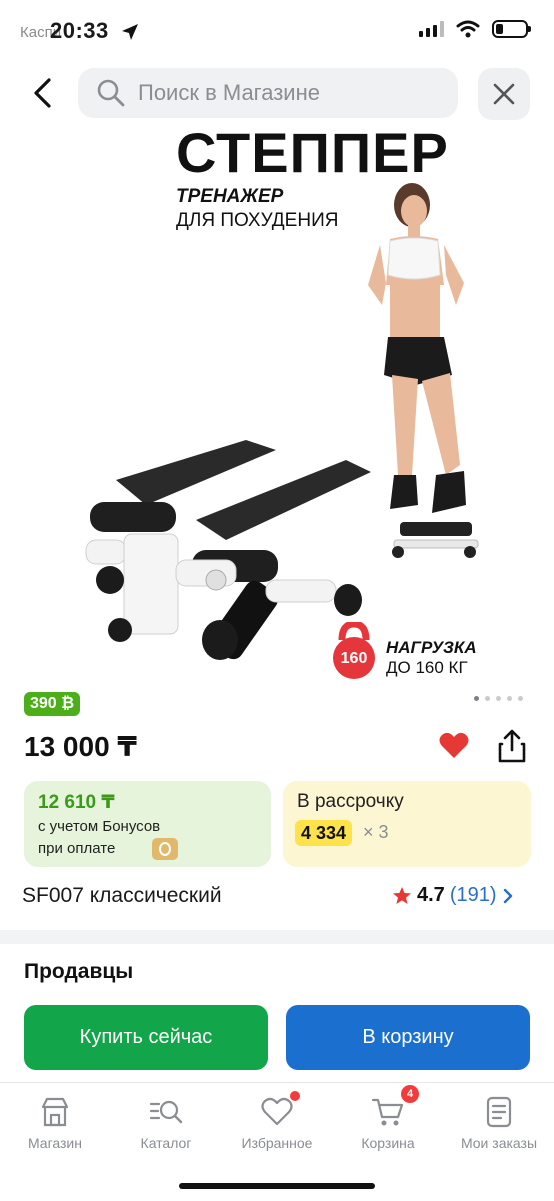 The width and height of the screenshot is (554, 1201). Describe the element at coordinates (230, 196) in the screenshot. I see `image-subtitle-bold: ТРЕНАЖЕР` at that location.